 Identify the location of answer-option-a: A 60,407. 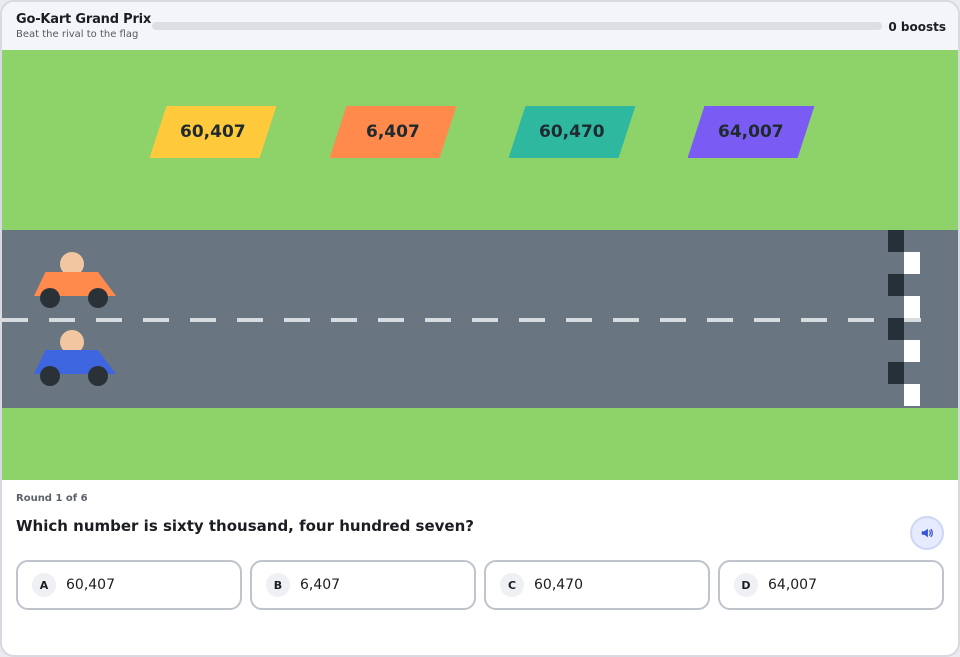
(129, 585).